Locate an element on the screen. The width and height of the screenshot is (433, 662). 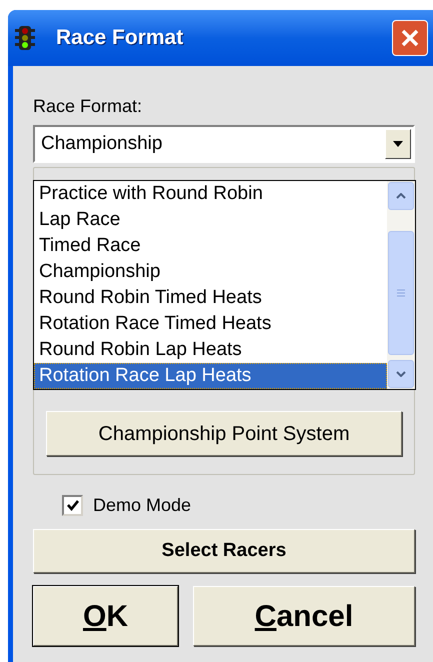
dropdown-arrow-button is located at coordinates (398, 144).